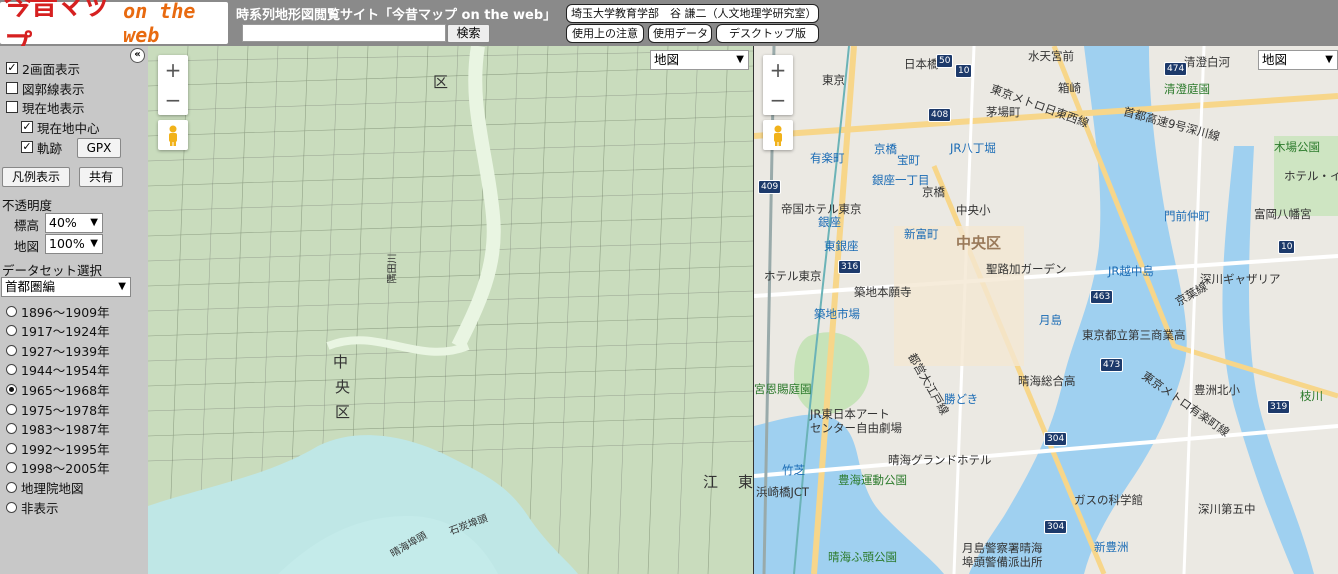 This screenshot has height=574, width=1338. I want to click on map-label: 晴海ふ頭公園, so click(862, 557).